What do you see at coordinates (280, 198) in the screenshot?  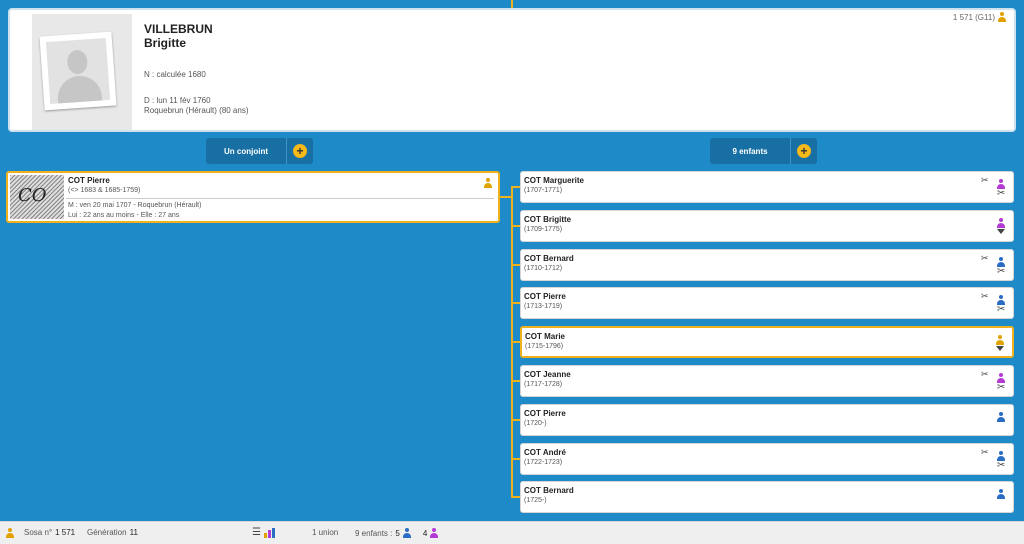 I see `divider` at bounding box center [280, 198].